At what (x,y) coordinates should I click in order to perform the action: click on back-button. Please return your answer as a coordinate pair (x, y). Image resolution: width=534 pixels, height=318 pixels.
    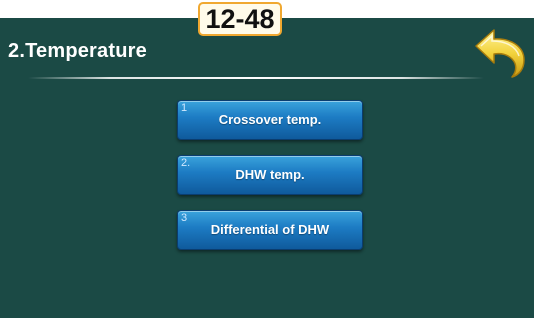
    Looking at the image, I should click on (500, 52).